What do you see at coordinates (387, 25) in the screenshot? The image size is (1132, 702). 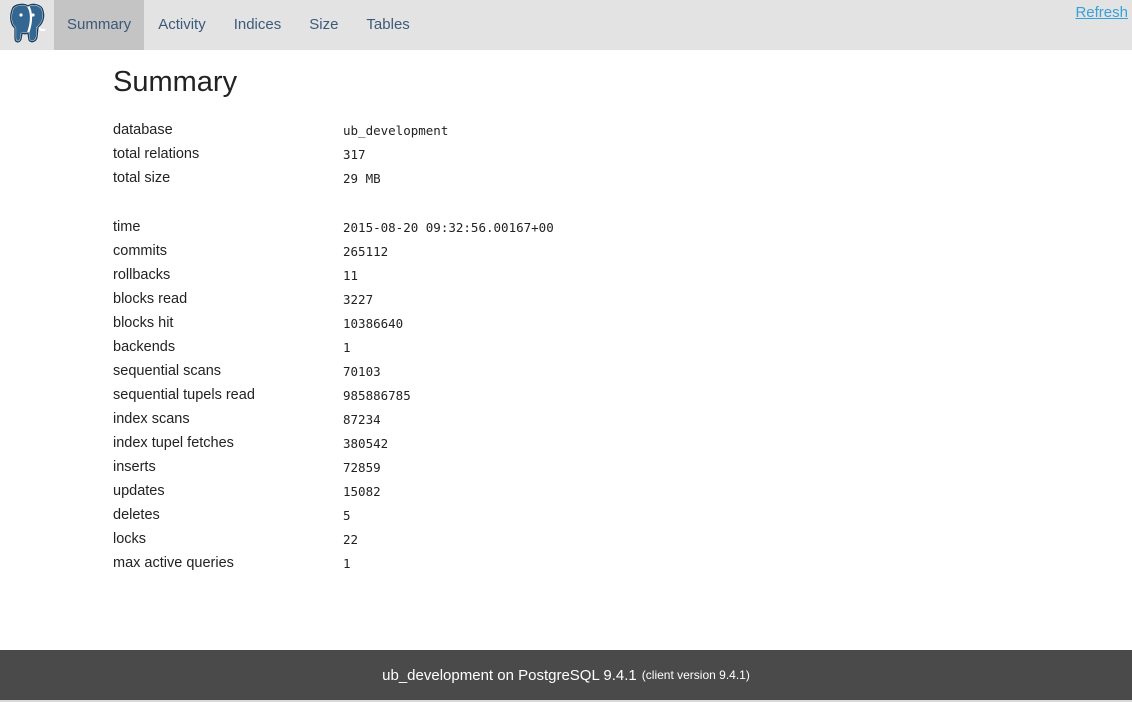 I see `tab-tables: Tables` at bounding box center [387, 25].